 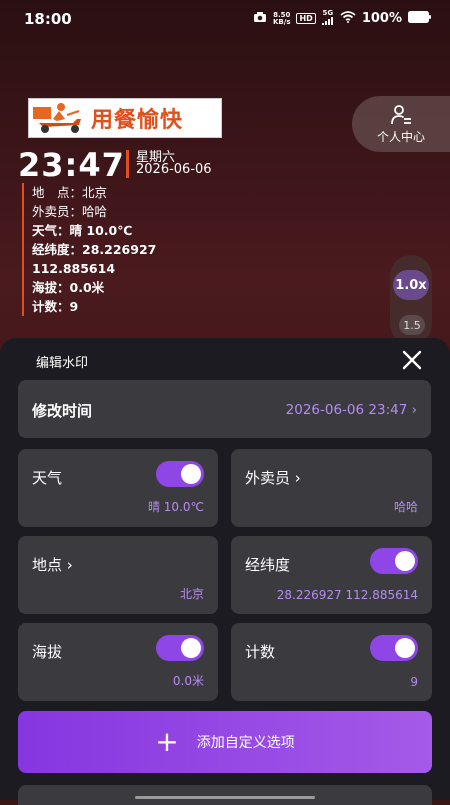 What do you see at coordinates (224, 409) in the screenshot?
I see `modify-time-row: 修改时间 2026-06-06 23:47 ›` at bounding box center [224, 409].